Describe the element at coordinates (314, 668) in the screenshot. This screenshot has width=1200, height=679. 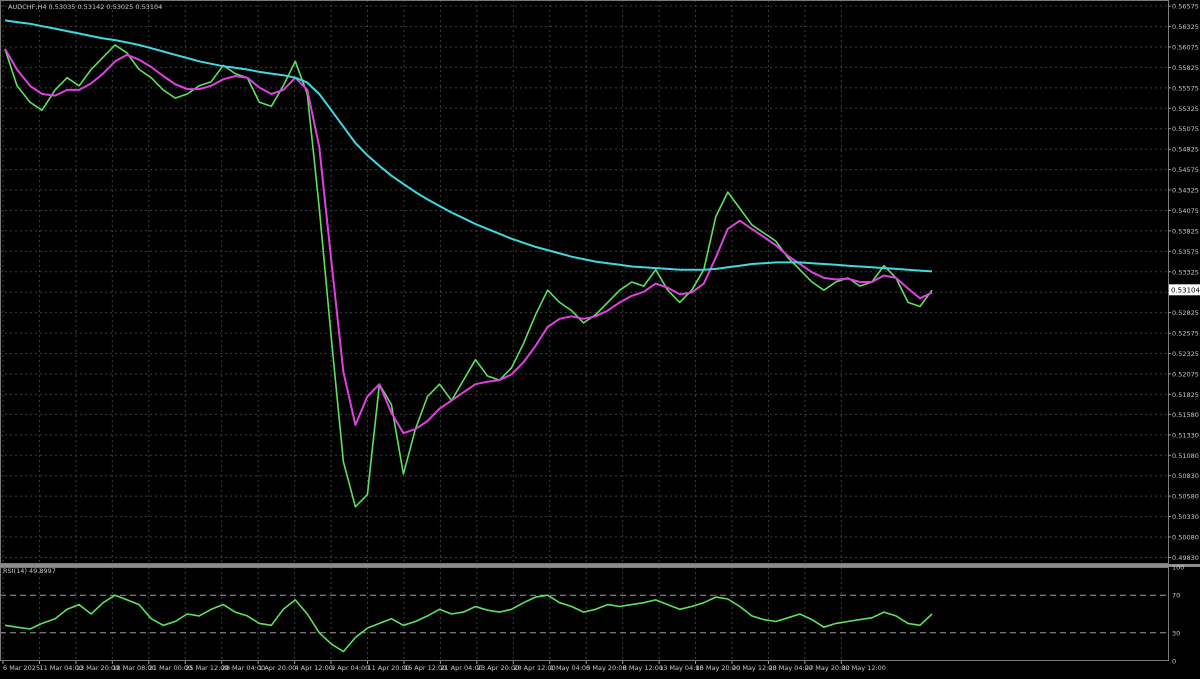
I see `time-tick-label: 4 Apr 12:00` at that location.